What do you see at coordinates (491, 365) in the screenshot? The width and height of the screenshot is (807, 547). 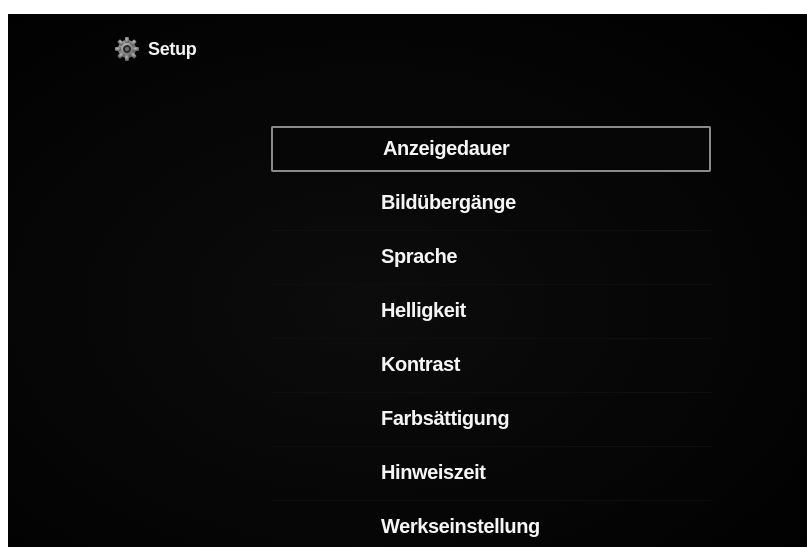 I see `menu-item-kontrast: Kontrast` at bounding box center [491, 365].